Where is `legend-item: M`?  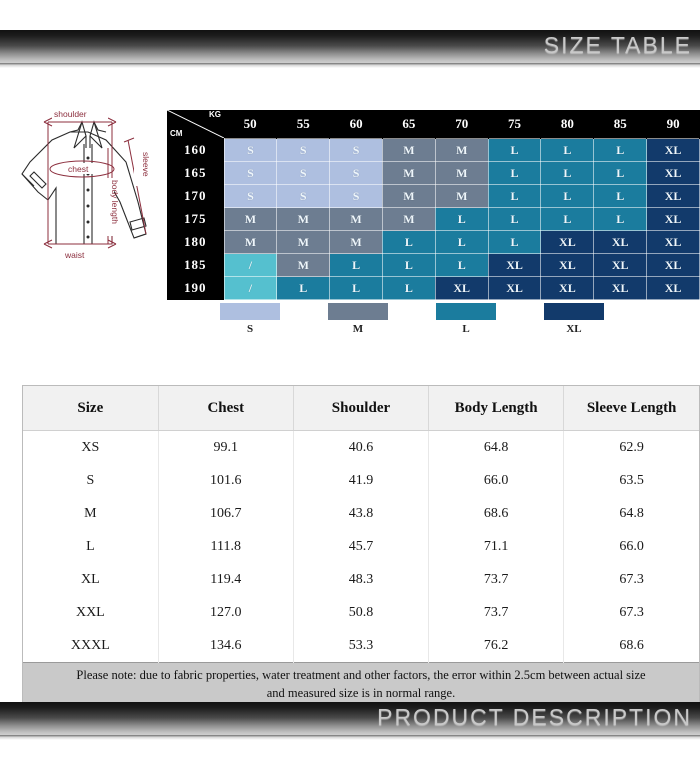 legend-item: M is located at coordinates (358, 319).